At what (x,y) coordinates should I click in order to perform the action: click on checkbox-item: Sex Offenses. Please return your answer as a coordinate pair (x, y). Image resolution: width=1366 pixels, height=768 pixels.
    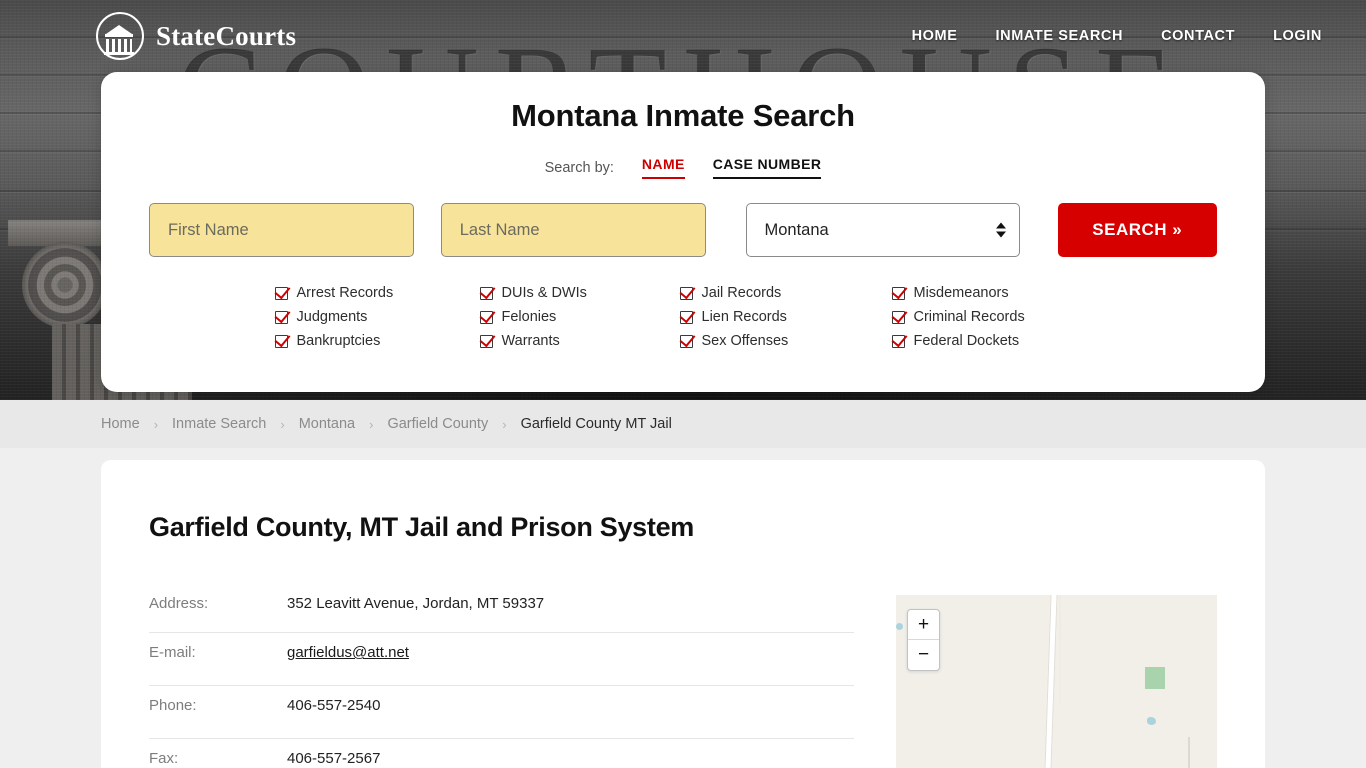
    Looking at the image, I should click on (785, 341).